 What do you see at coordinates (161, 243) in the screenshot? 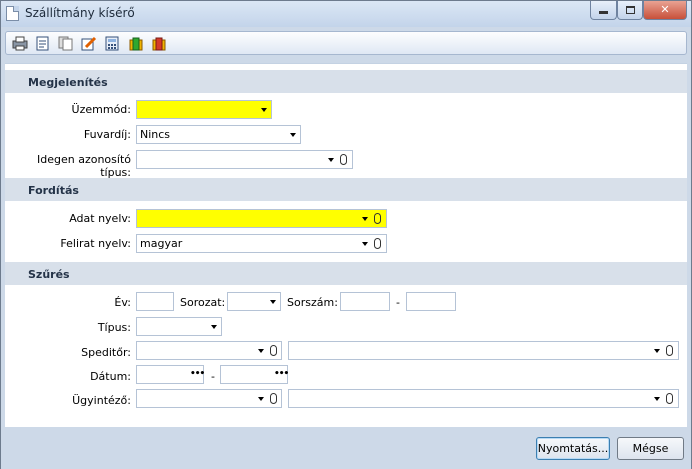
I see `caption-lang-value: magyar` at bounding box center [161, 243].